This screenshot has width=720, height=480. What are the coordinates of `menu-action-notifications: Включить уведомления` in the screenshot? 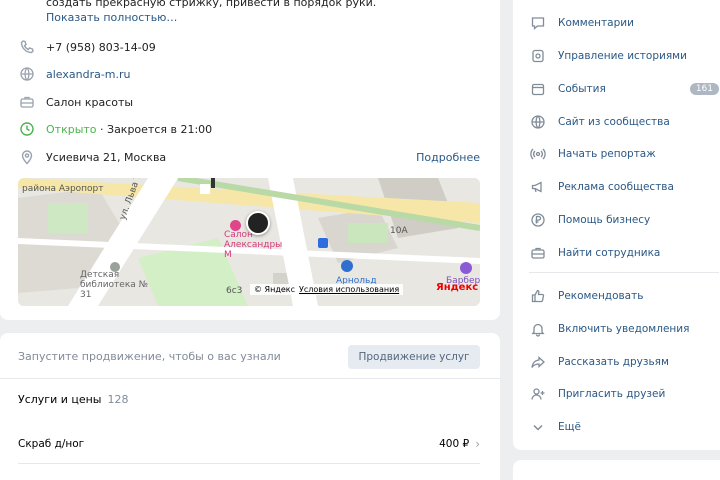 It's located at (624, 329).